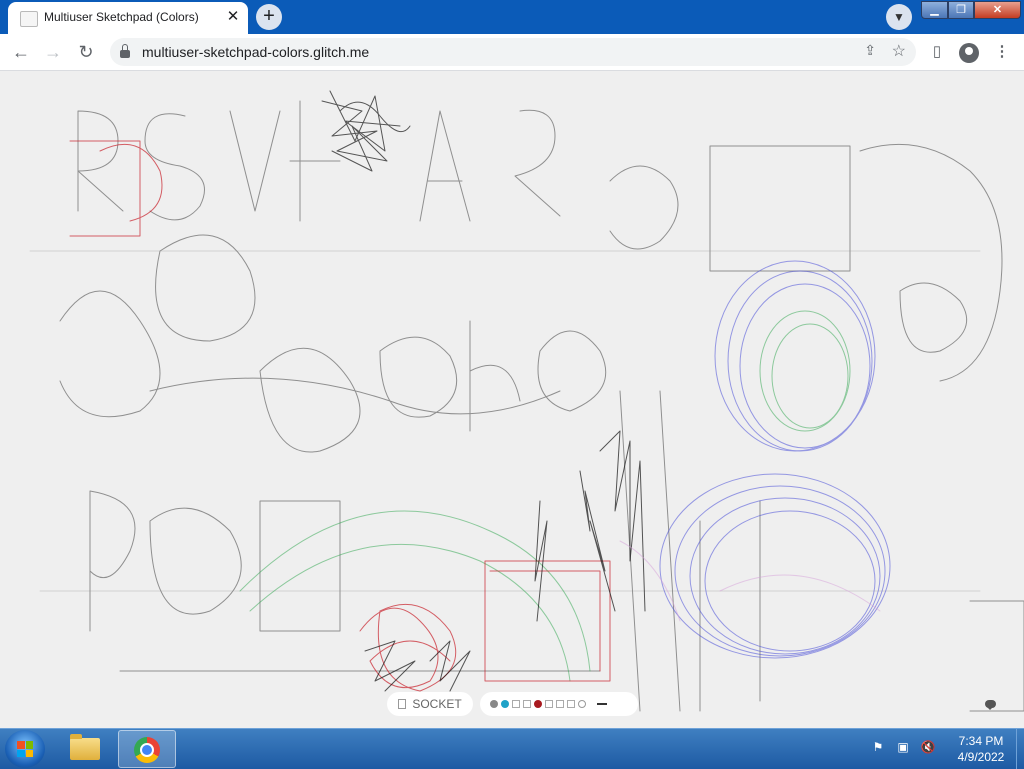  What do you see at coordinates (899, 17) in the screenshot?
I see `tab-search-button: ▼` at bounding box center [899, 17].